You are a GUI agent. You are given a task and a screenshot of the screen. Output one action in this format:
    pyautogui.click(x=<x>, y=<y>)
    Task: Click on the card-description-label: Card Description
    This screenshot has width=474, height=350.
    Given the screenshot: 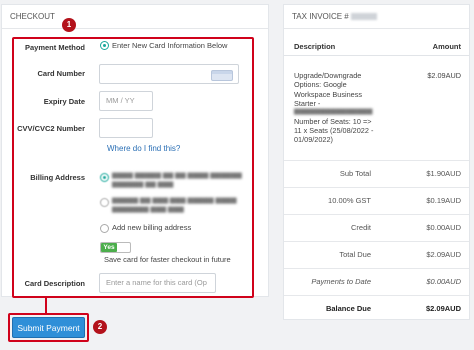 What is the action you would take?
    pyautogui.click(x=54, y=283)
    